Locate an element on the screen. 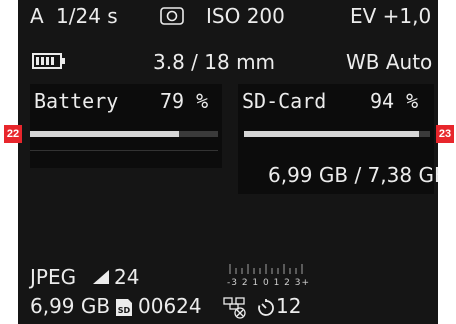  free-storage: 6,99 GB is located at coordinates (70, 306).